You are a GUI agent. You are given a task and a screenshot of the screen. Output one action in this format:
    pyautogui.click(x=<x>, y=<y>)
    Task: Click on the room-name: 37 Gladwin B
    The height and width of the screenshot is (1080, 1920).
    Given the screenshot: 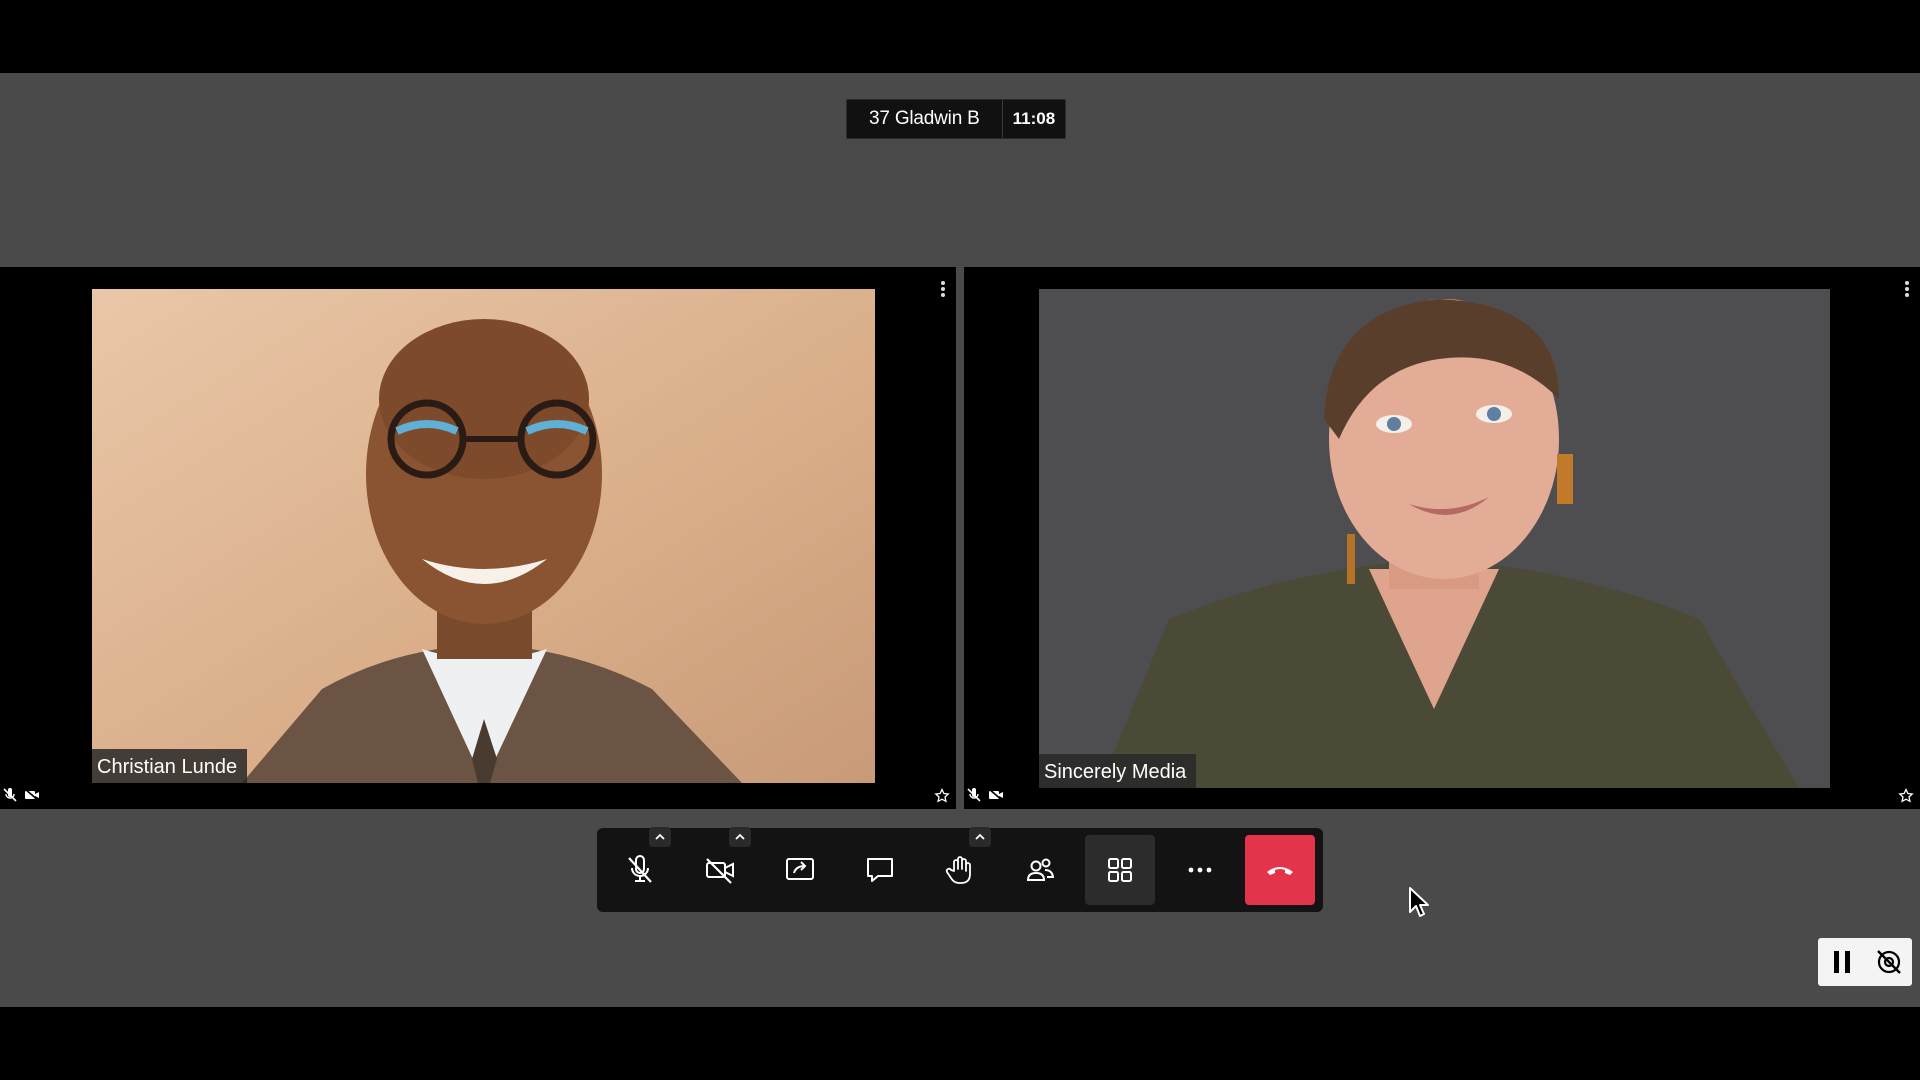 What is the action you would take?
    pyautogui.click(x=924, y=118)
    